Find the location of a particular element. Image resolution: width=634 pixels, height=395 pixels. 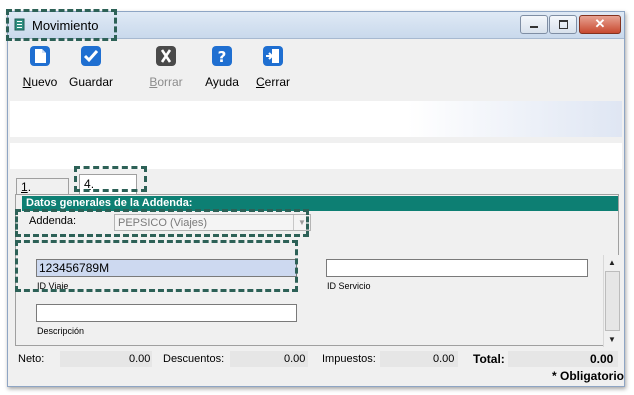

ayuda-button: ? Ayuda is located at coordinates (222, 70).